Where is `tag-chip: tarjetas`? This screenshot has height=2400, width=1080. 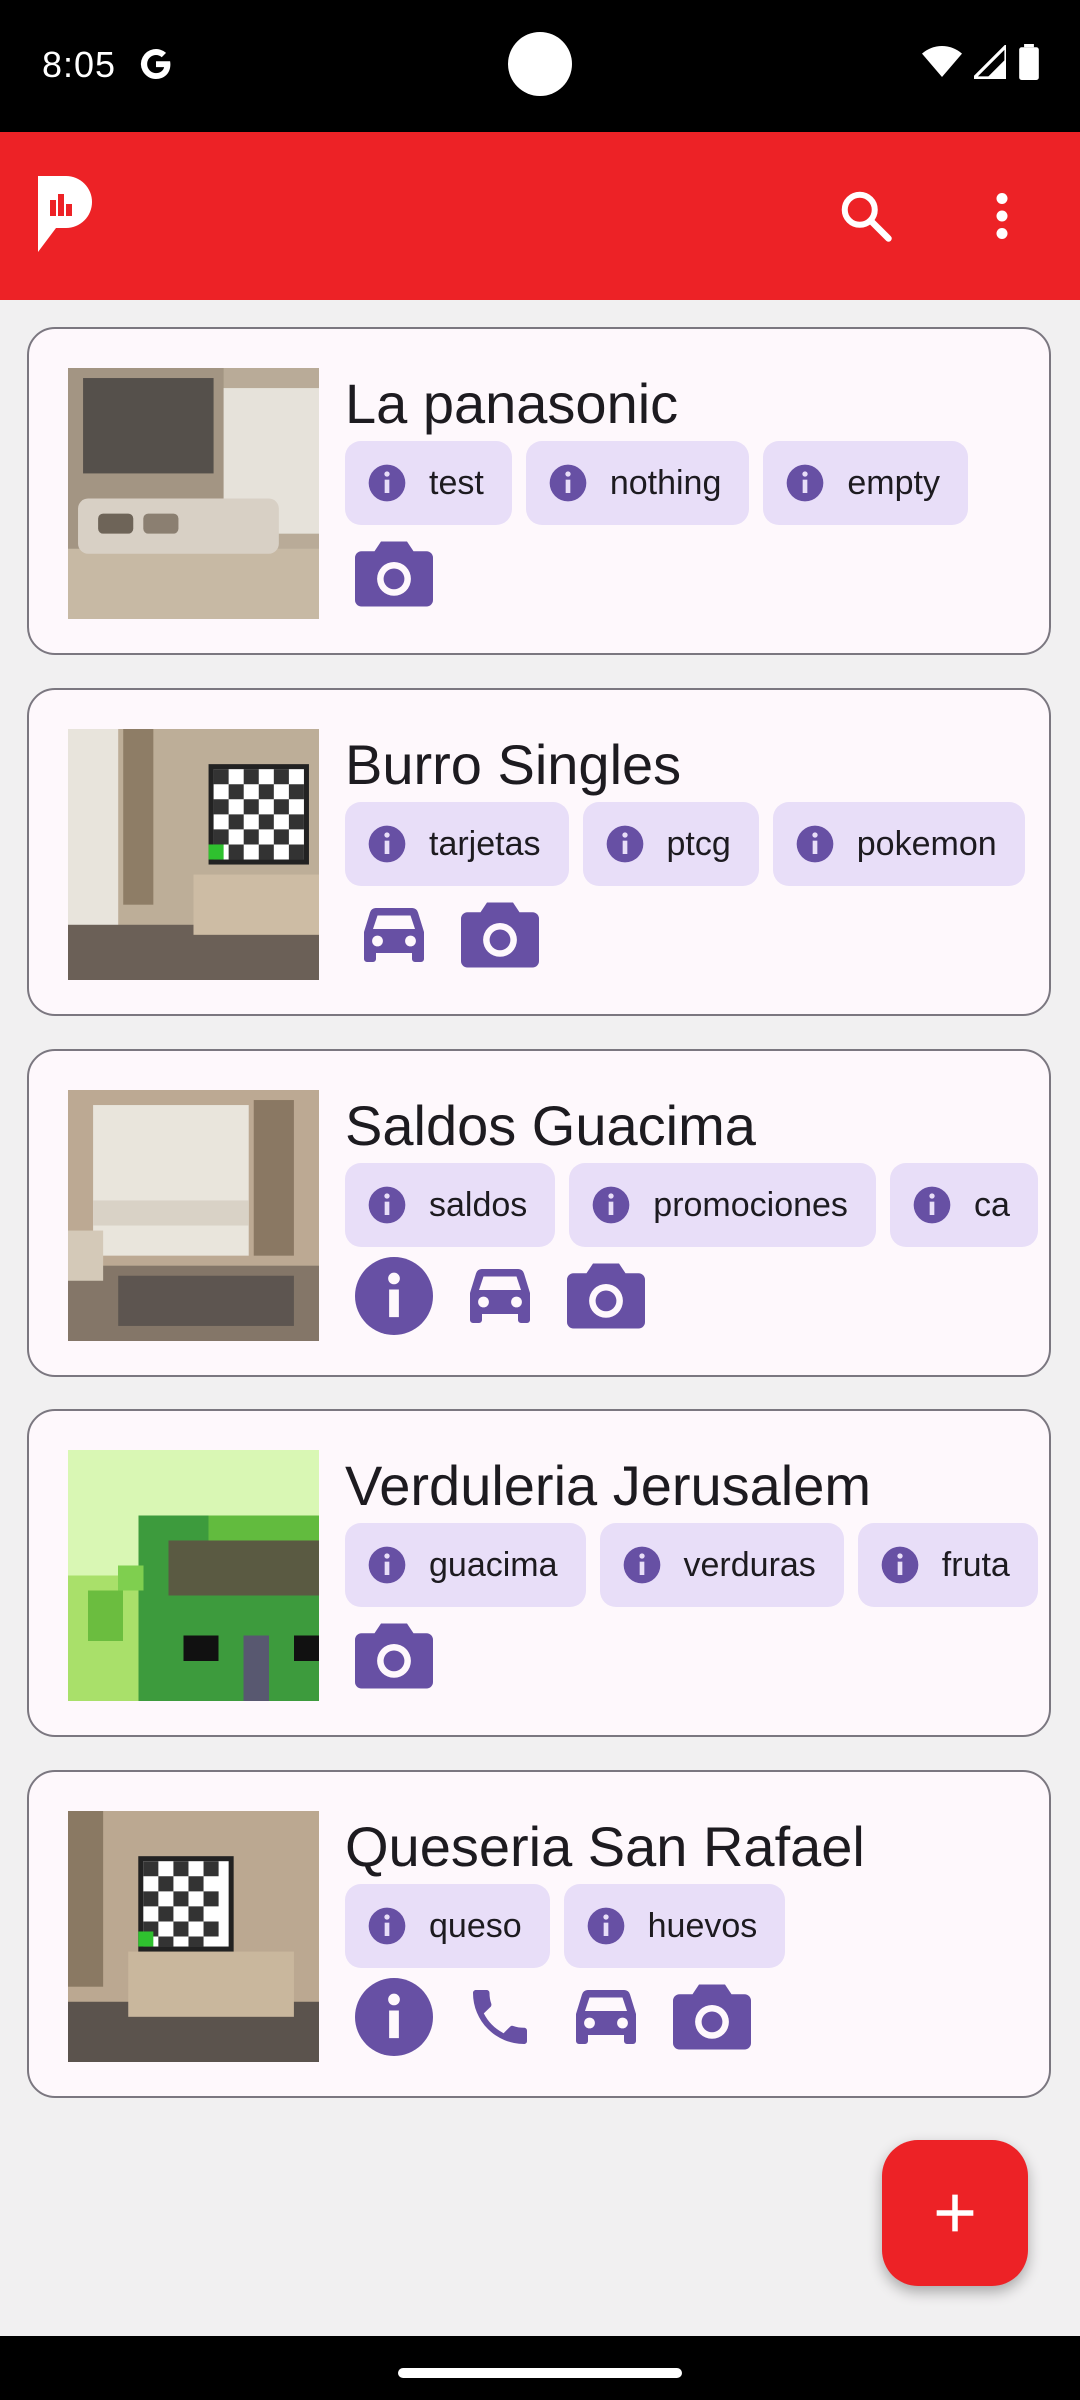 tag-chip: tarjetas is located at coordinates (457, 844).